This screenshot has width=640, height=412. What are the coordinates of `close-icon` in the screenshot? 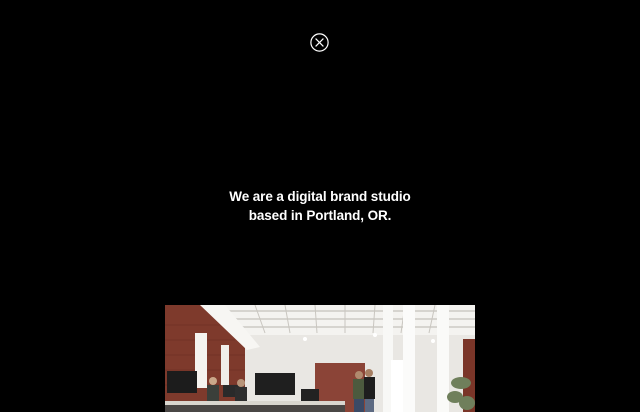 It's located at (319, 42).